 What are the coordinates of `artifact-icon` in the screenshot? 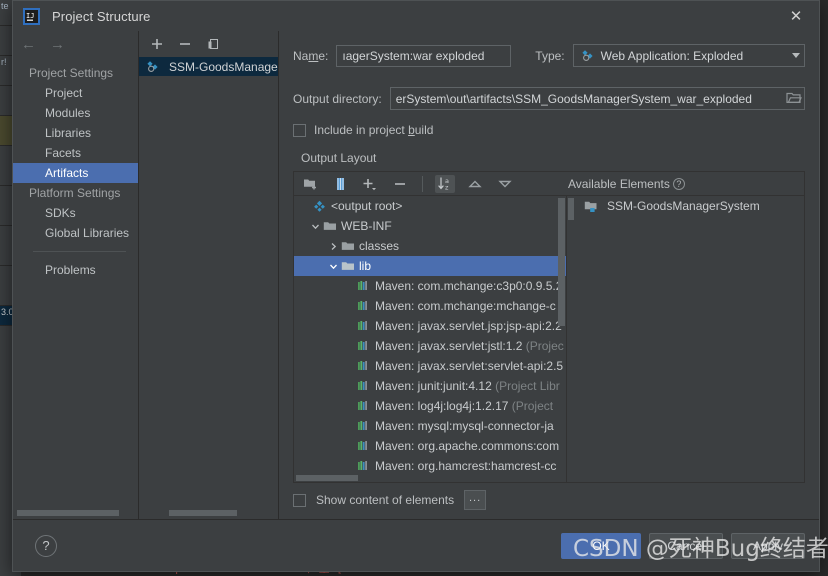 It's located at (319, 206).